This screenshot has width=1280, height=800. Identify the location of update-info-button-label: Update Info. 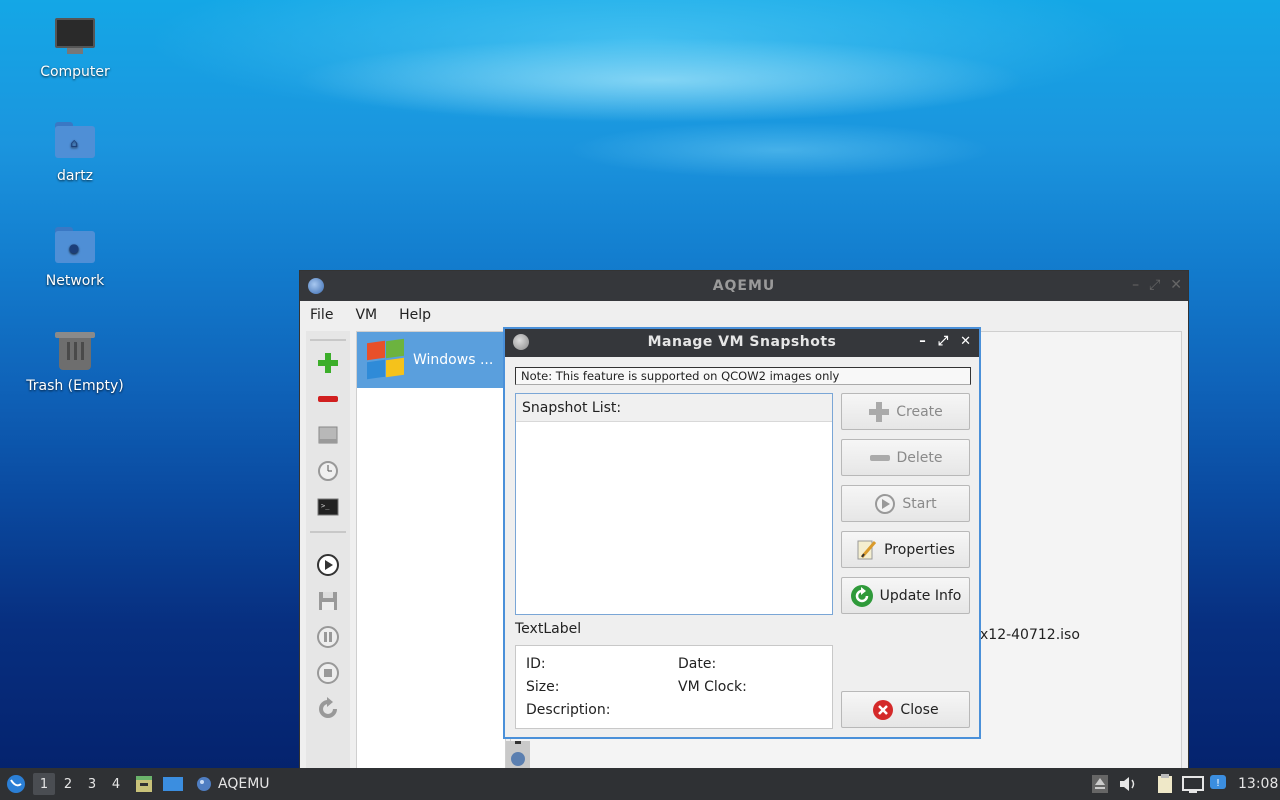
(920, 595).